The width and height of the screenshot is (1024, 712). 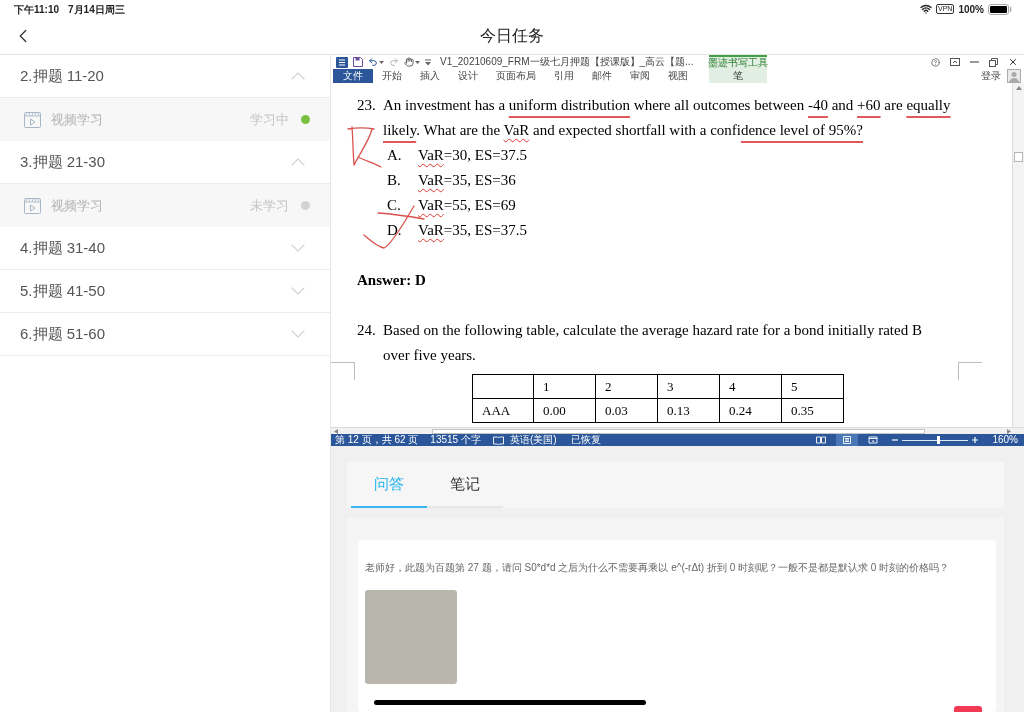 What do you see at coordinates (165, 248) in the screenshot?
I see `section-header: 4.押题 31-40` at bounding box center [165, 248].